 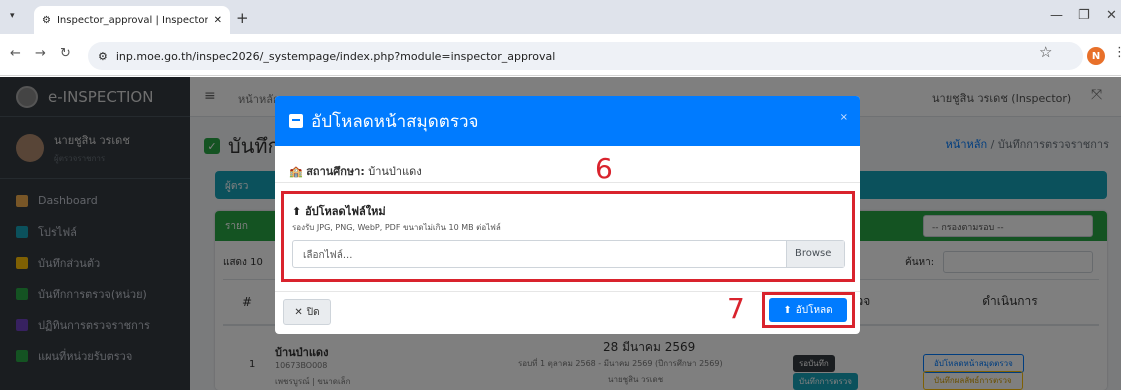 What do you see at coordinates (218, 20) in the screenshot?
I see `tab-close-icon: ✕` at bounding box center [218, 20].